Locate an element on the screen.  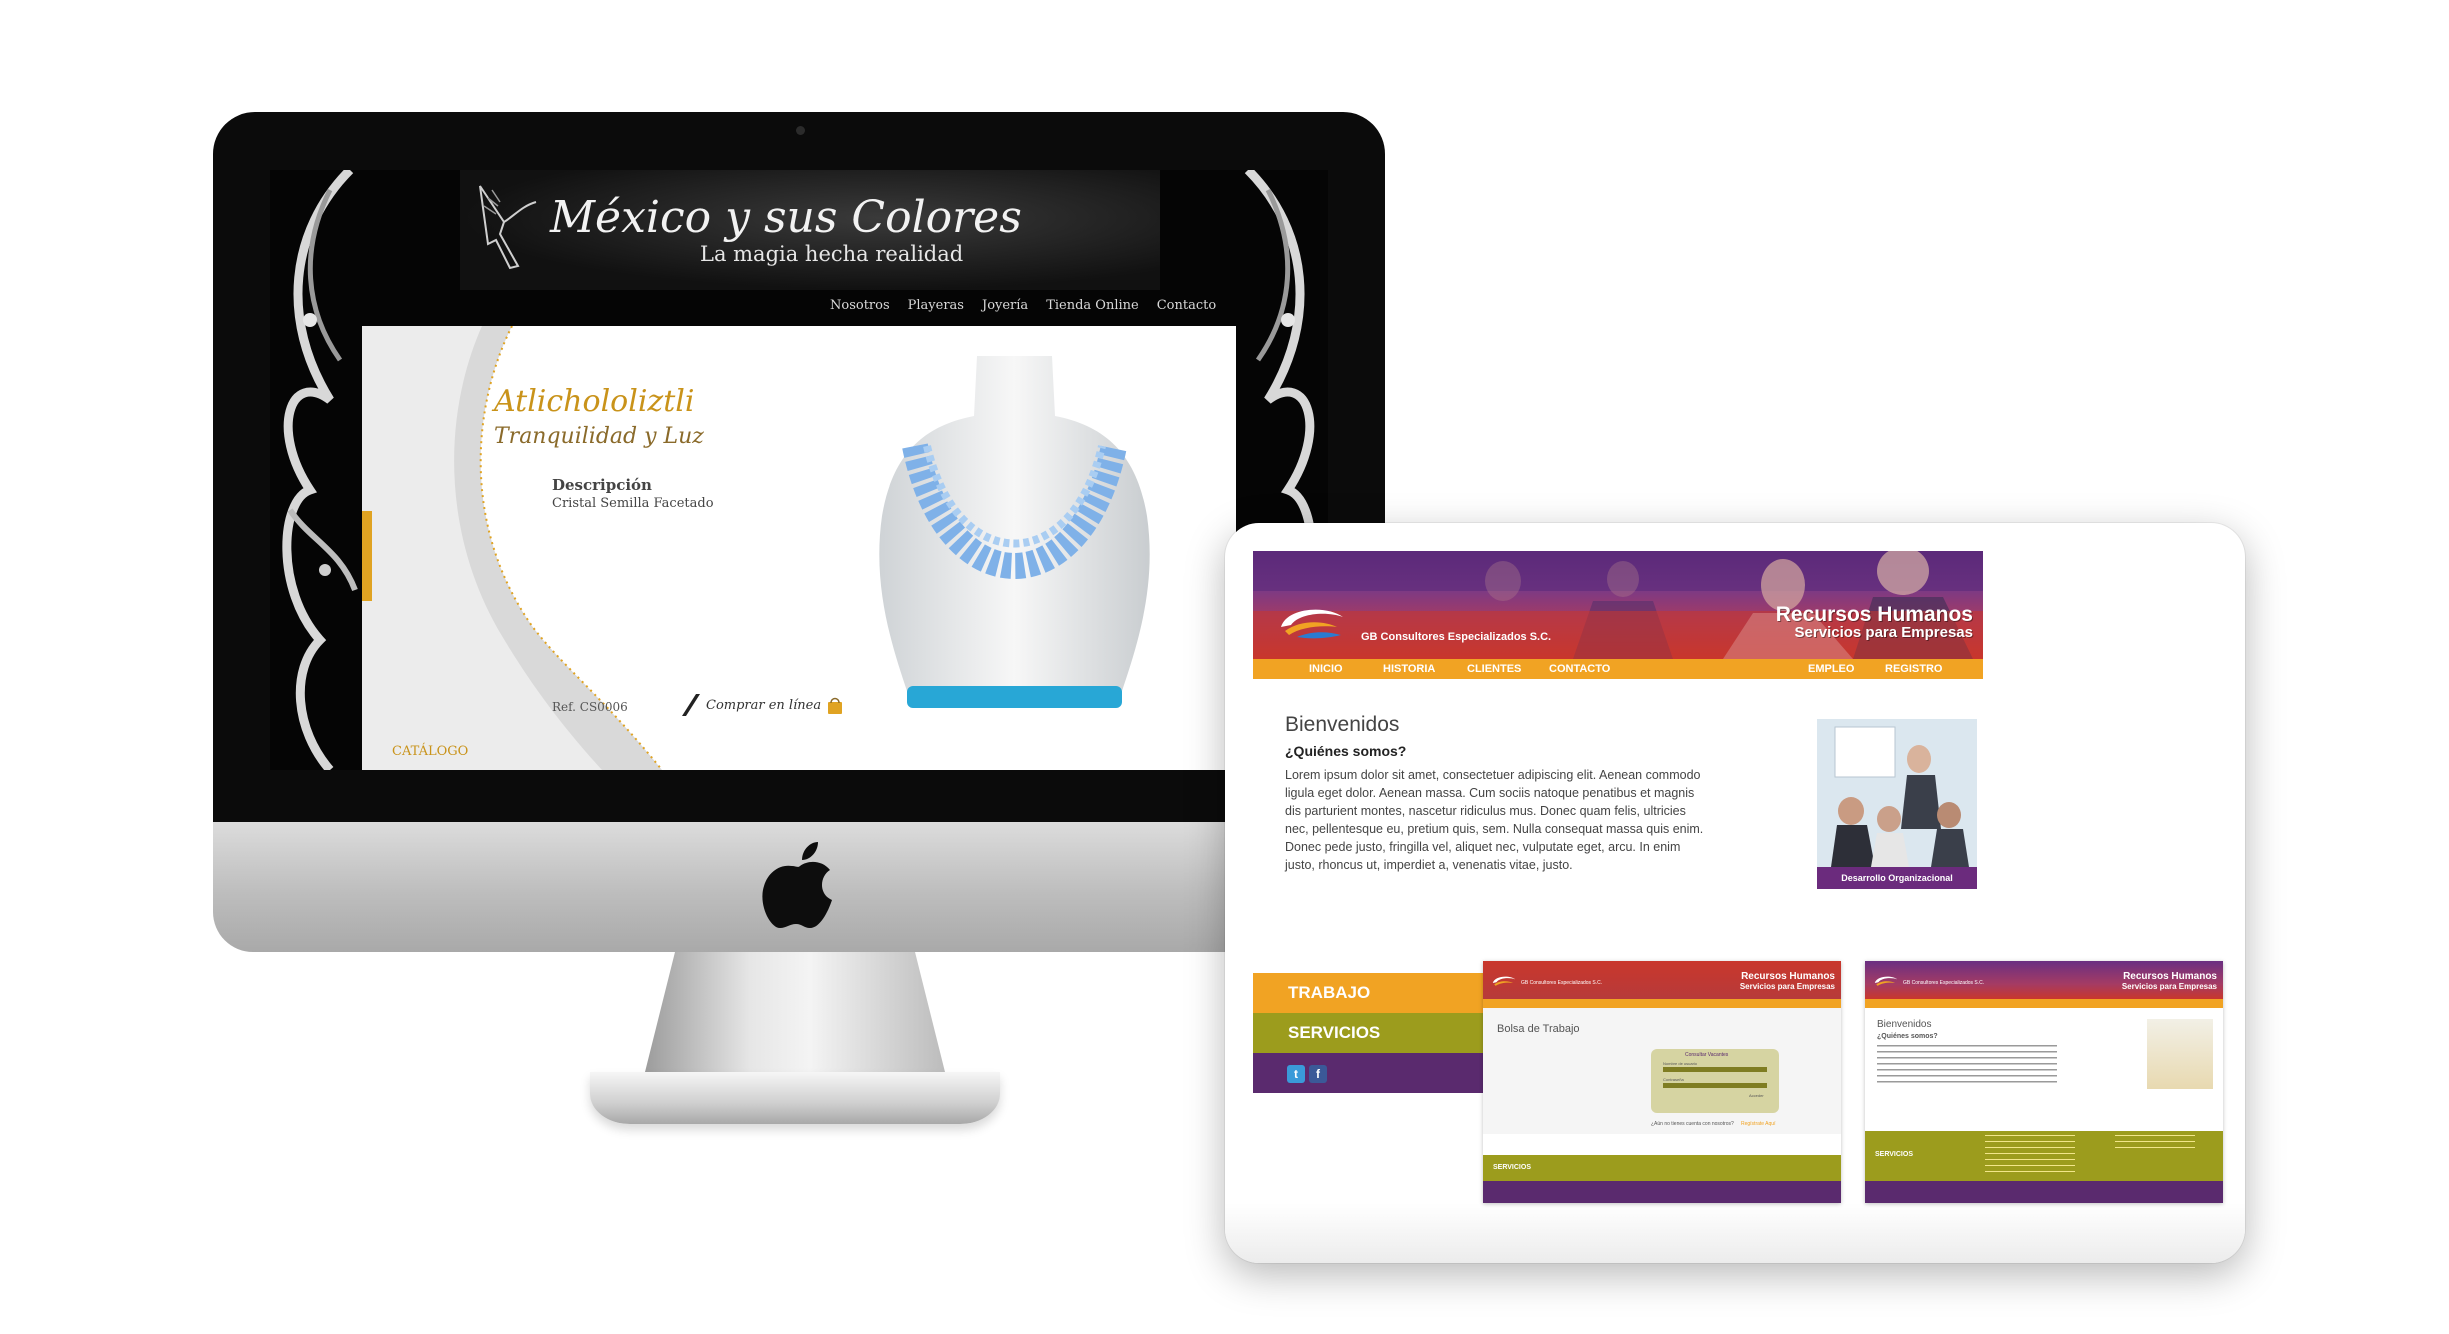
product-ref: Ref. CS0006 is located at coordinates (590, 707).